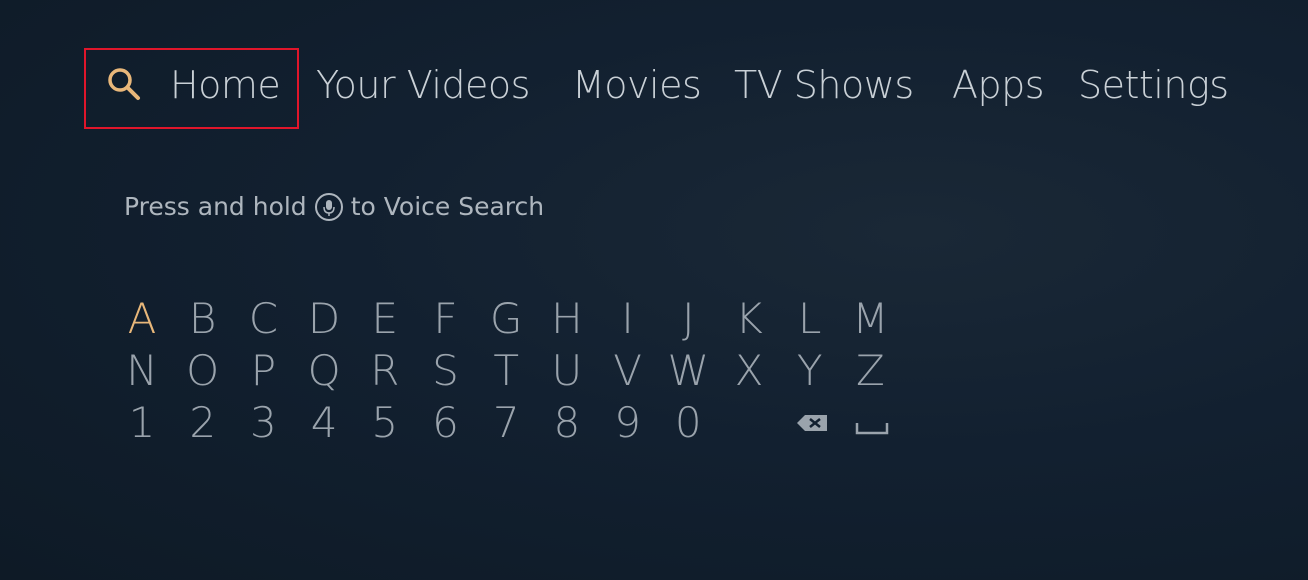 The width and height of the screenshot is (1308, 580). I want to click on key-u: U, so click(567, 371).